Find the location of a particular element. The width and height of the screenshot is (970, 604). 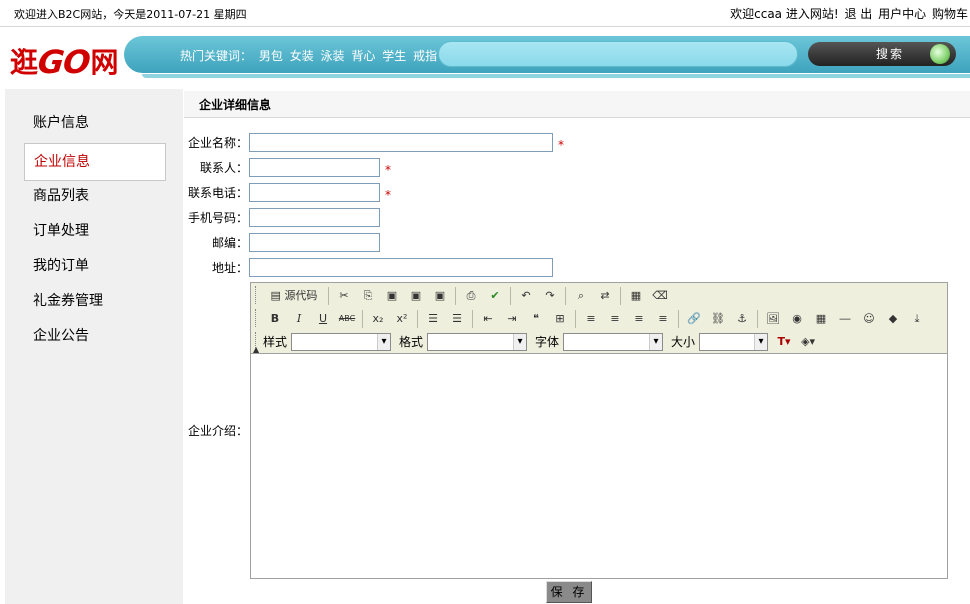

outdent-icon: ⇤ is located at coordinates (488, 319).